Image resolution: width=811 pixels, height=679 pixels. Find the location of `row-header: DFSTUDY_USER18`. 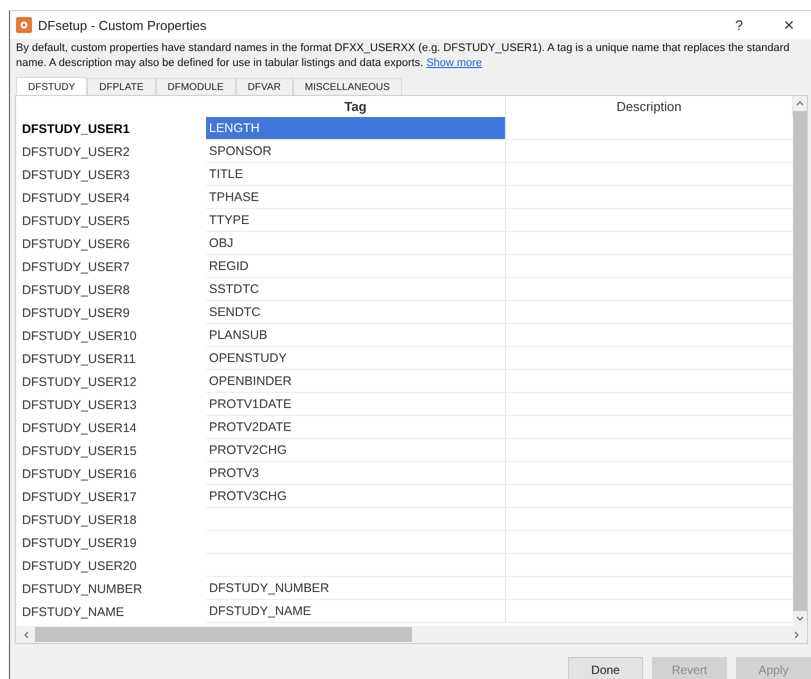

row-header: DFSTUDY_USER18 is located at coordinates (79, 520).